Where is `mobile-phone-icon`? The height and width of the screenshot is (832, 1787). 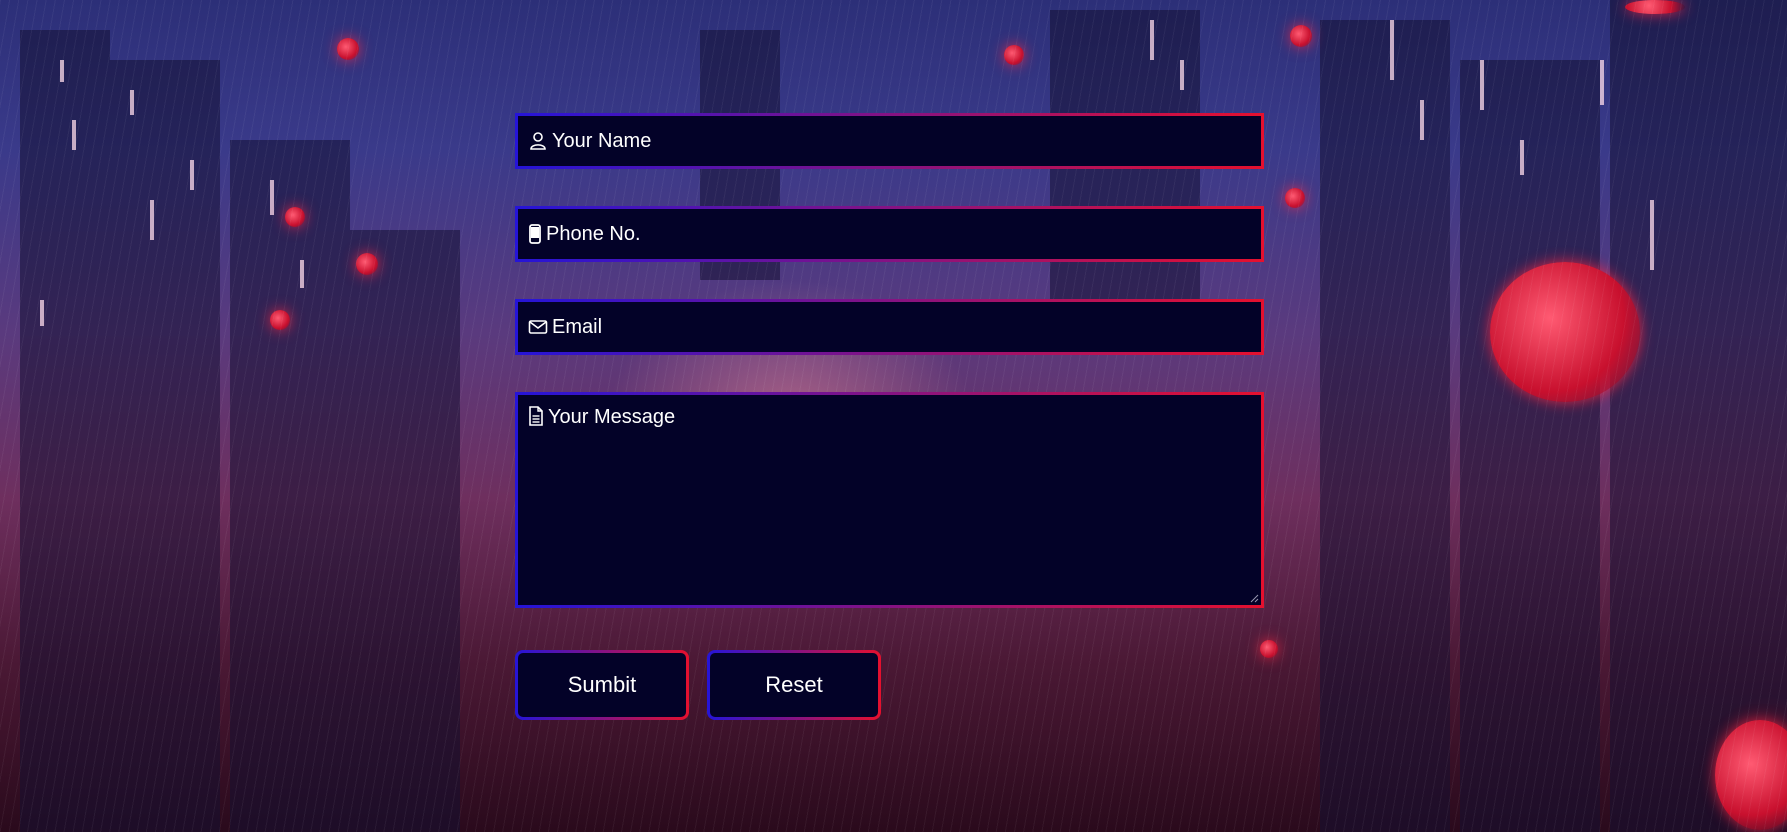 mobile-phone-icon is located at coordinates (535, 234).